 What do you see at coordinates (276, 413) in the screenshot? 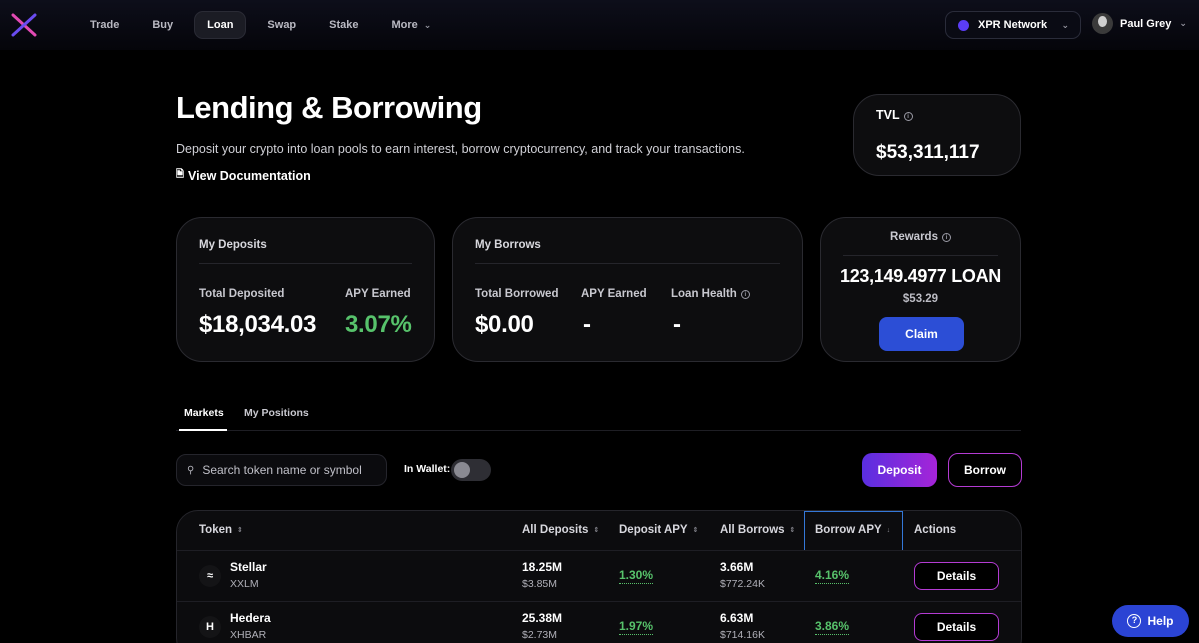
I see `tab-my-positions: My Positions` at bounding box center [276, 413].